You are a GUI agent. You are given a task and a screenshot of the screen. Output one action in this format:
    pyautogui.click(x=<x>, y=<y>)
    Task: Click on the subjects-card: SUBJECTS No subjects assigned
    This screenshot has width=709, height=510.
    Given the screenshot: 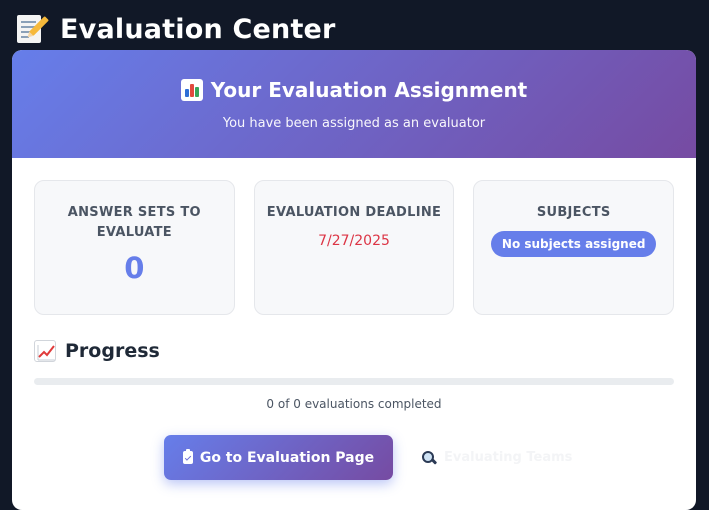 What is the action you would take?
    pyautogui.click(x=574, y=247)
    